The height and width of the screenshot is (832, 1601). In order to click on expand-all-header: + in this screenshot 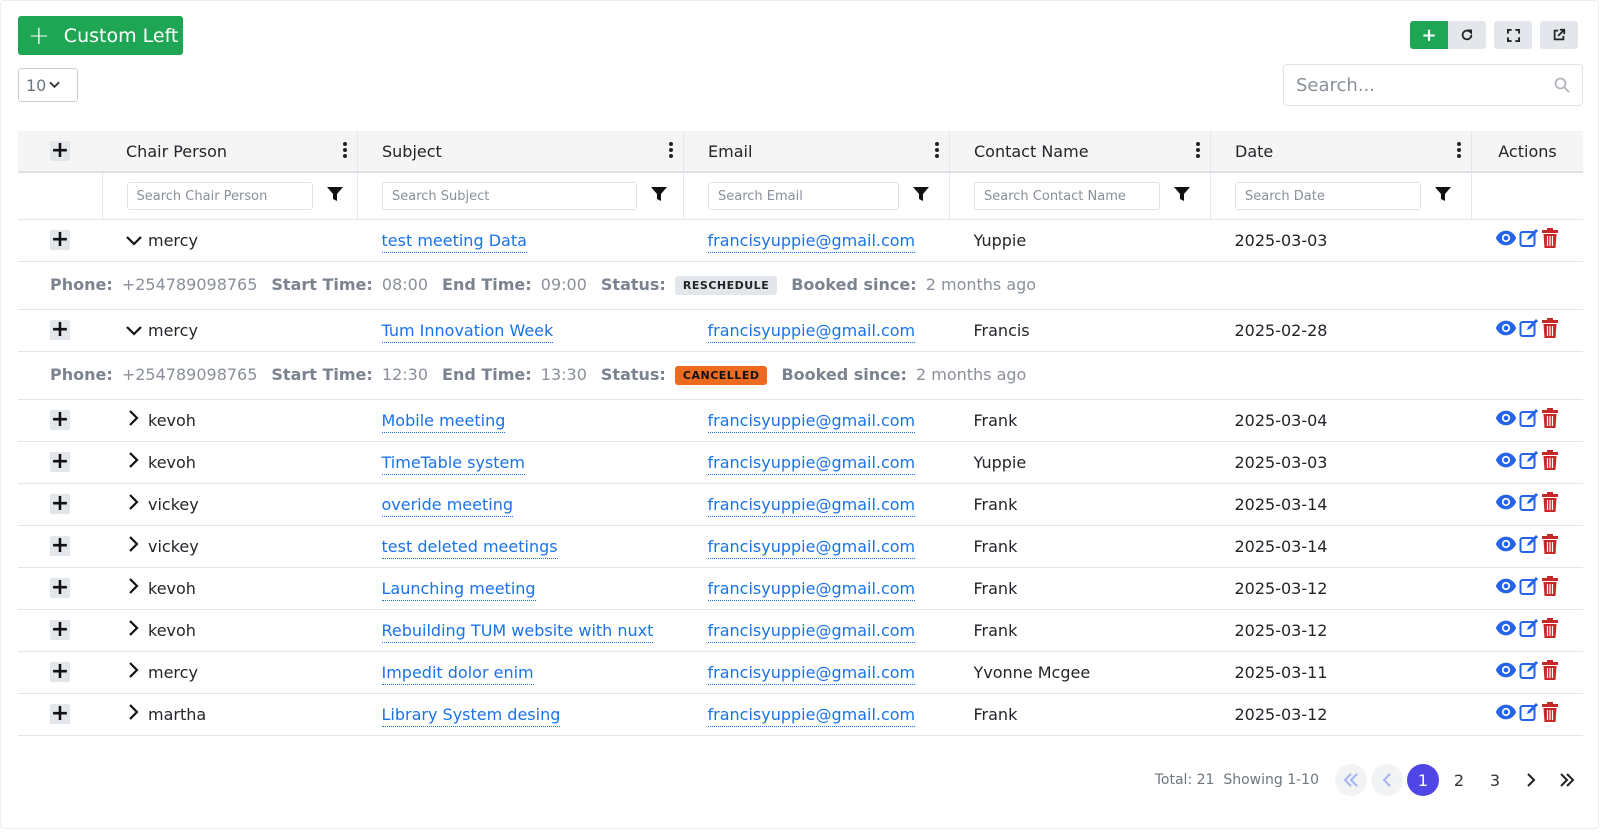, I will do `click(60, 151)`.